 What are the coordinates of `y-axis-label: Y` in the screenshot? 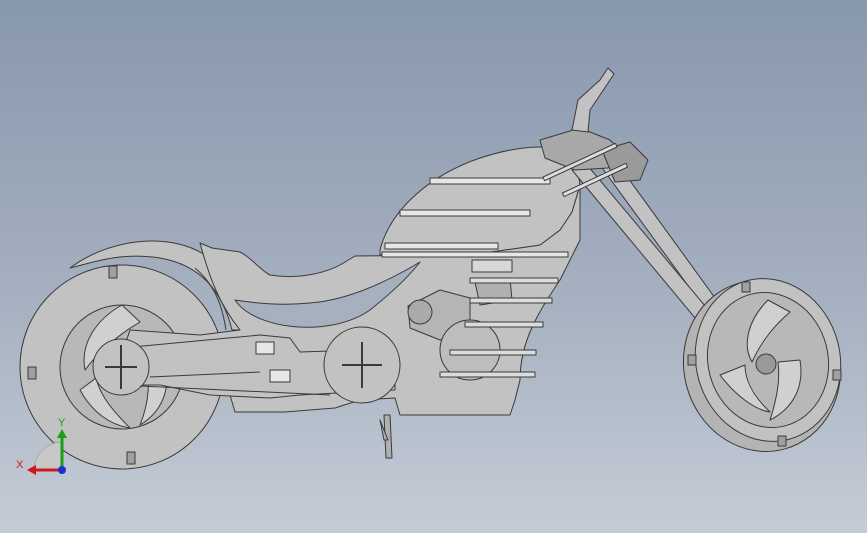 It's located at (62, 423).